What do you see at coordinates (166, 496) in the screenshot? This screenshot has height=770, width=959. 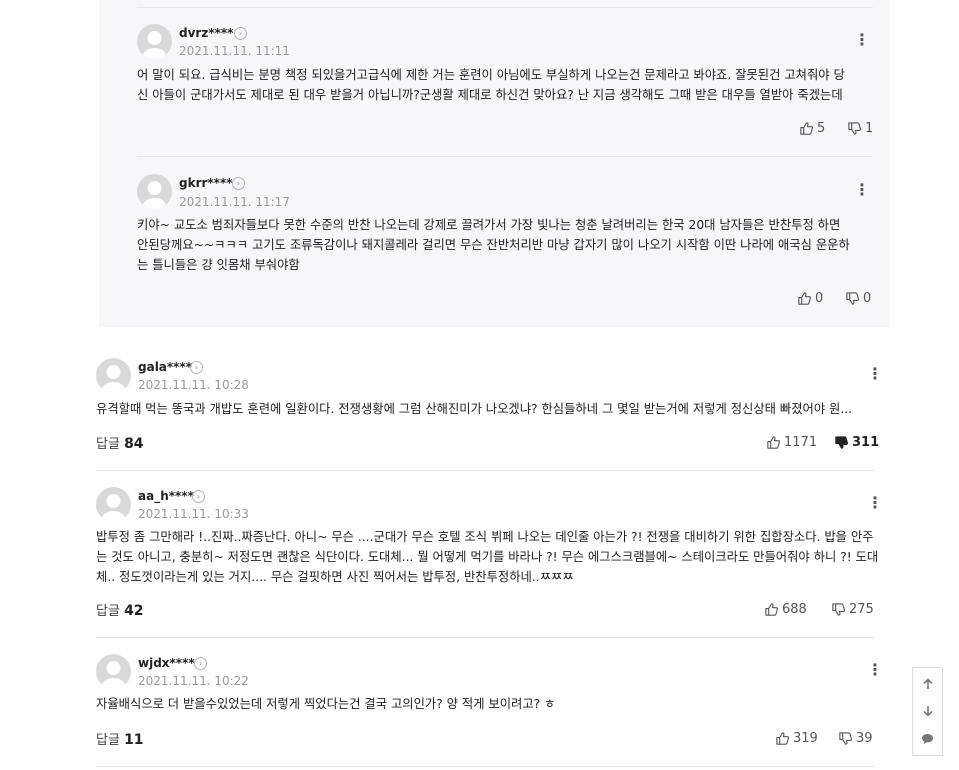 I see `comment-username: aa_h****` at bounding box center [166, 496].